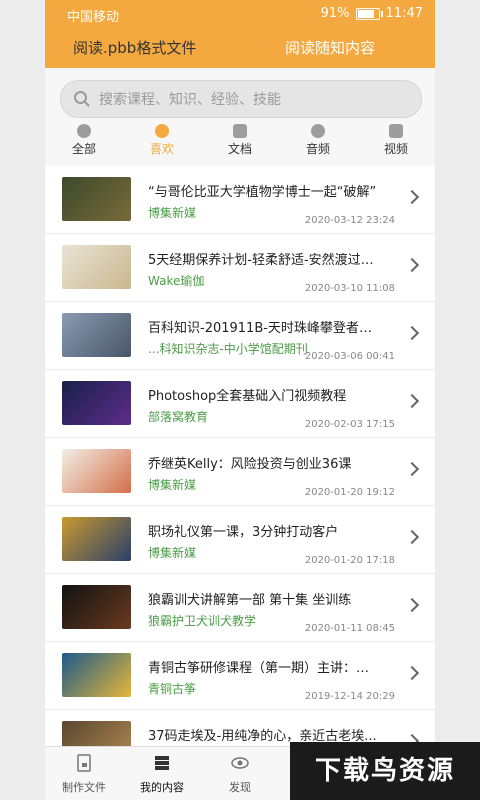  What do you see at coordinates (84, 773) in the screenshot?
I see `nav-create-file: 制作文件` at bounding box center [84, 773].